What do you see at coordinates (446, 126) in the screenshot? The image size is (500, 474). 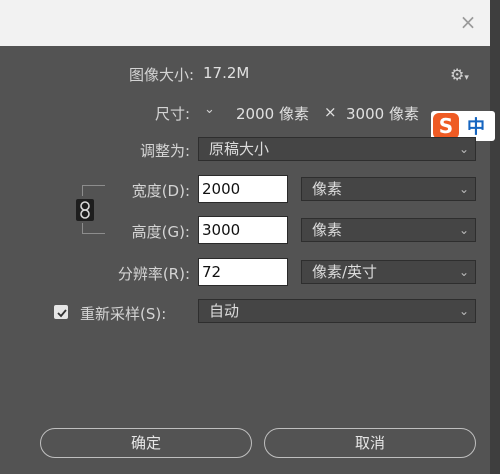 I see `ime-logo: S` at bounding box center [446, 126].